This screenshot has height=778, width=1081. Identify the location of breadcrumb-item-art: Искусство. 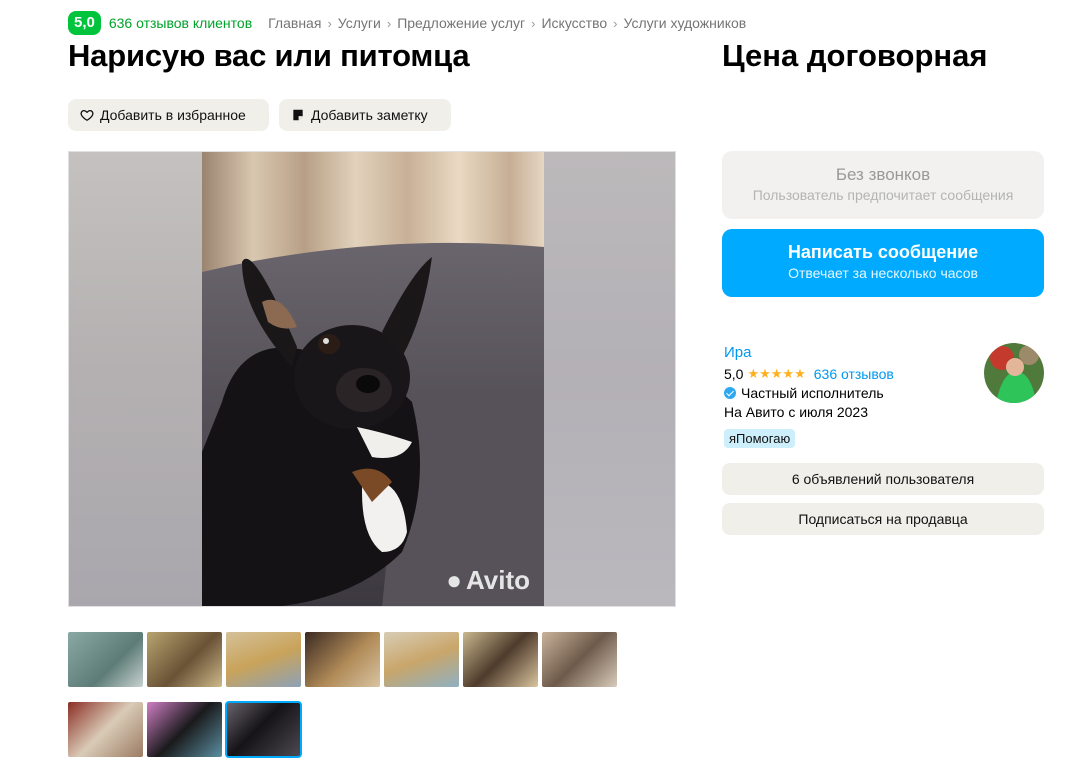
(574, 23).